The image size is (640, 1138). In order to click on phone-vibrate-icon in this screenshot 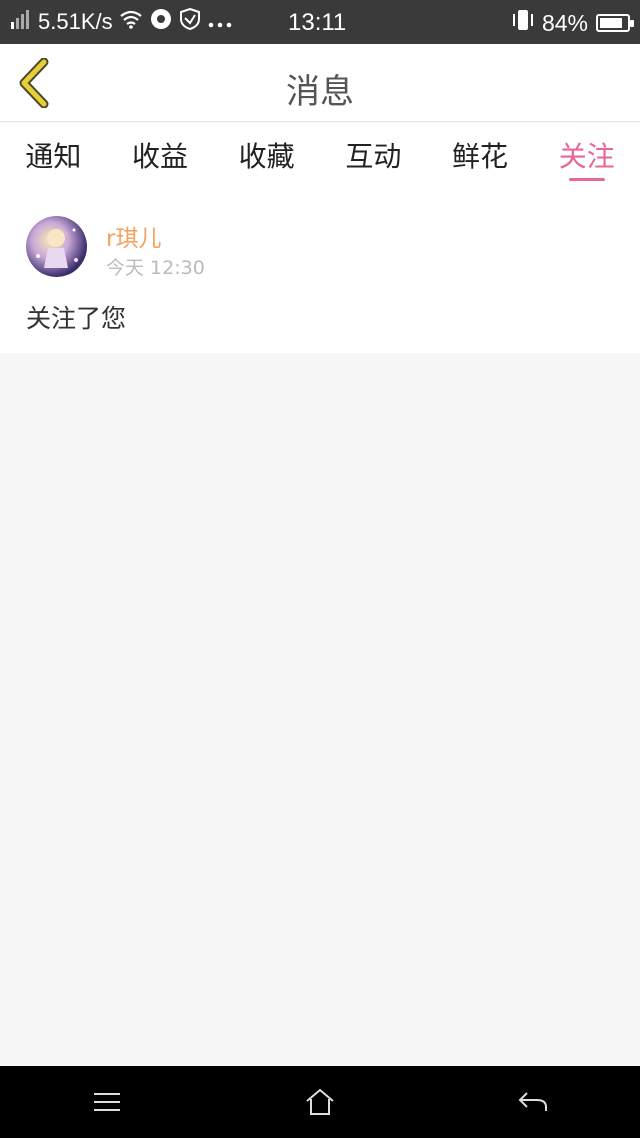, I will do `click(523, 23)`.